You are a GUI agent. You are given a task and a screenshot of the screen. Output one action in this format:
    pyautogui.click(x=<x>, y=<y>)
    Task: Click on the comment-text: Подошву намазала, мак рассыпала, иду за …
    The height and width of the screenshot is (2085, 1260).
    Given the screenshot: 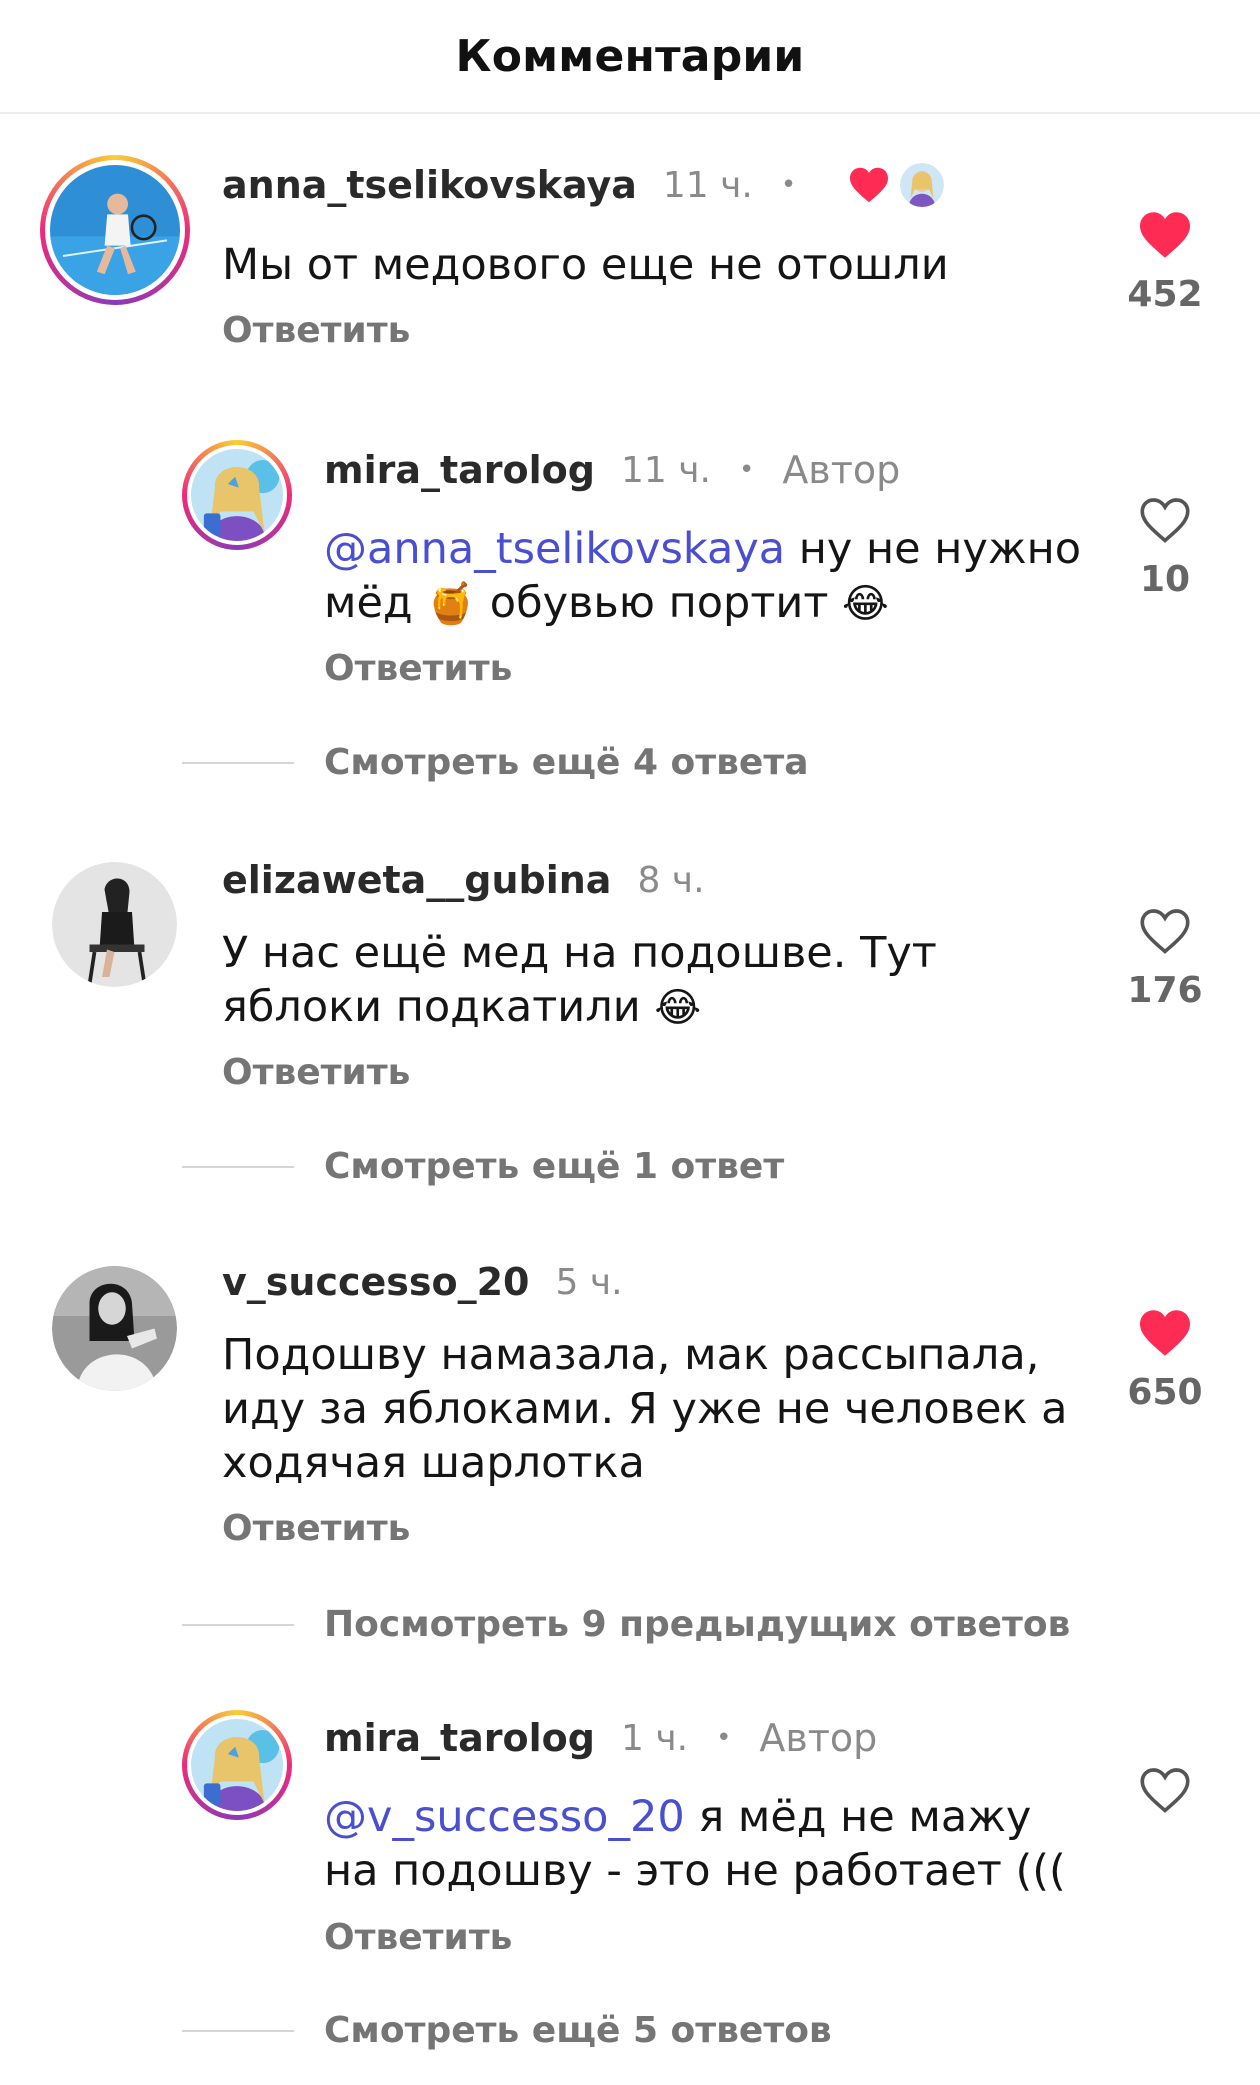 What is the action you would take?
    pyautogui.click(x=645, y=1409)
    